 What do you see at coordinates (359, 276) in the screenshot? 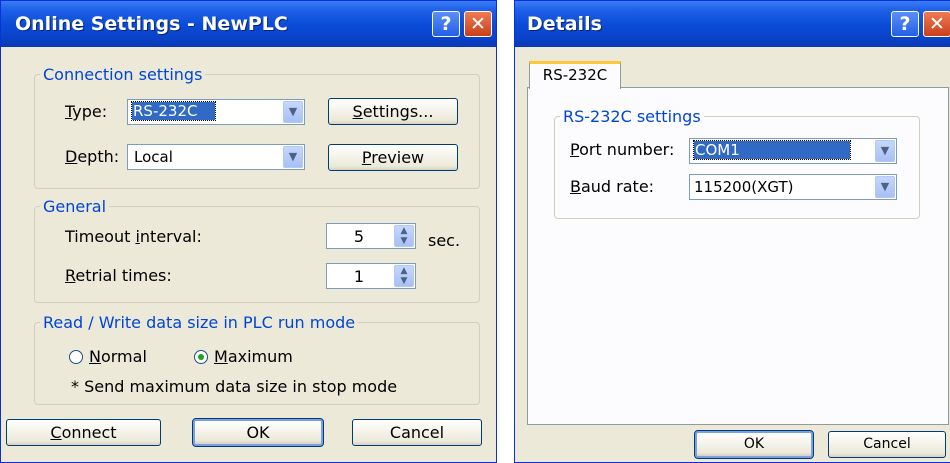
I see `retrial-value: 1` at bounding box center [359, 276].